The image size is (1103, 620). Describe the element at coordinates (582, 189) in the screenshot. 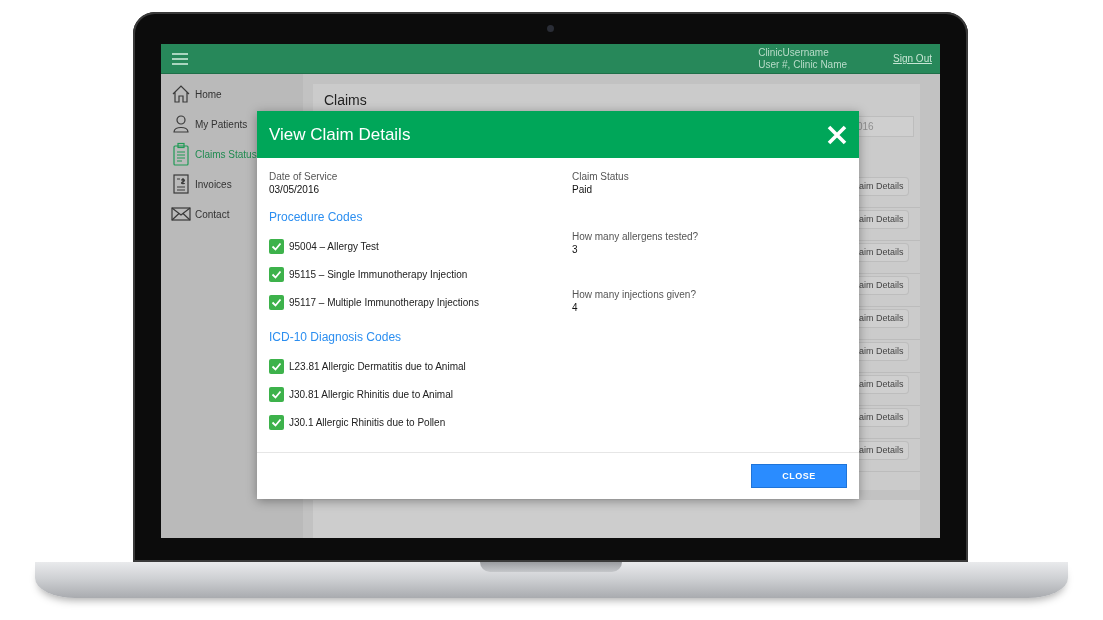

I see `field-value: Paid` at that location.